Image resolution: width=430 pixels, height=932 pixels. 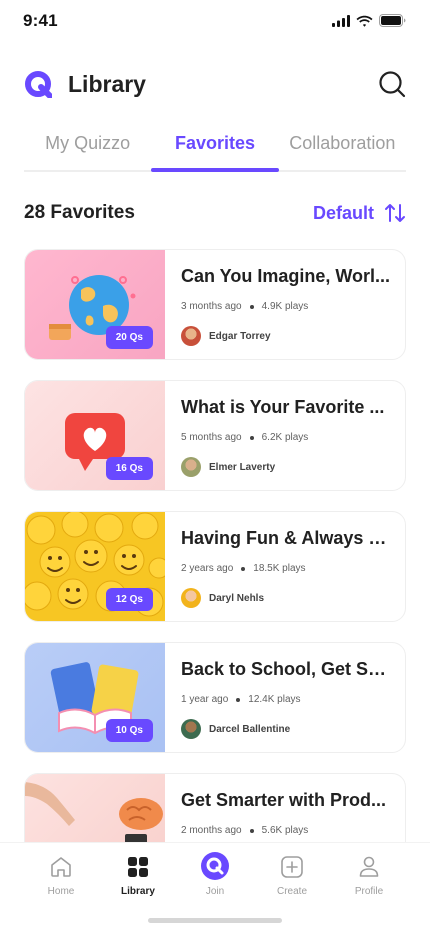 What do you see at coordinates (211, 437) in the screenshot?
I see `quiz-time-ago: 5 months ago` at bounding box center [211, 437].